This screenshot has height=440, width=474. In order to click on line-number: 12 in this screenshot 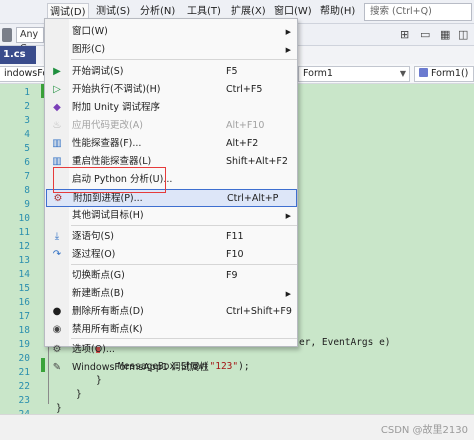, I will do `click(24, 246)`.